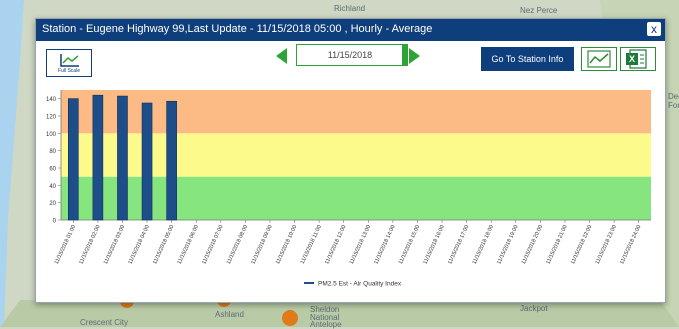 The image size is (679, 329). Describe the element at coordinates (483, 244) in the screenshot. I see `x-tick-label: 11/15/2018 18:00` at that location.